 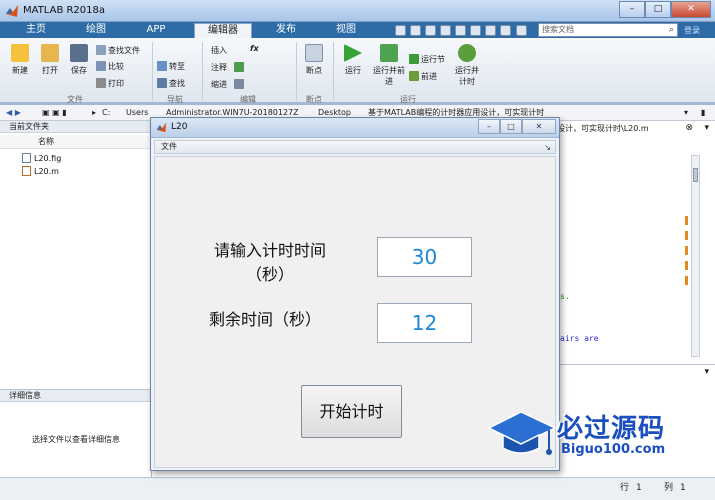 I want to click on dialog-titlebar: L20 – □ ✕, so click(x=355, y=128).